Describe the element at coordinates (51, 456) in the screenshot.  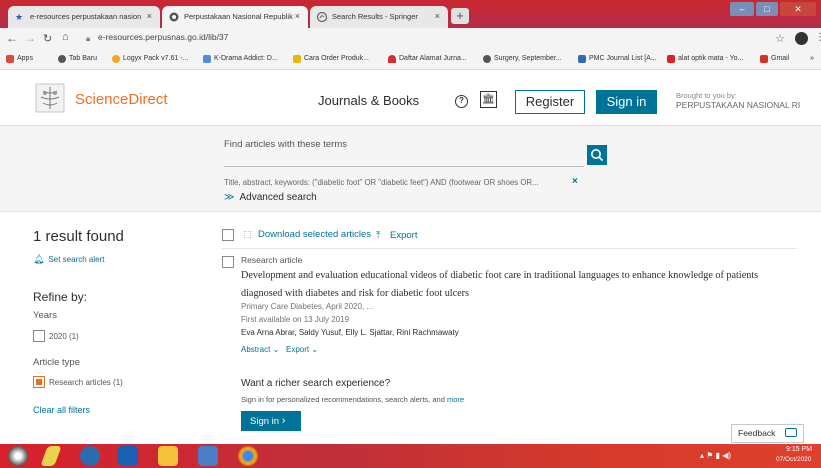
I see `app-icon` at that location.